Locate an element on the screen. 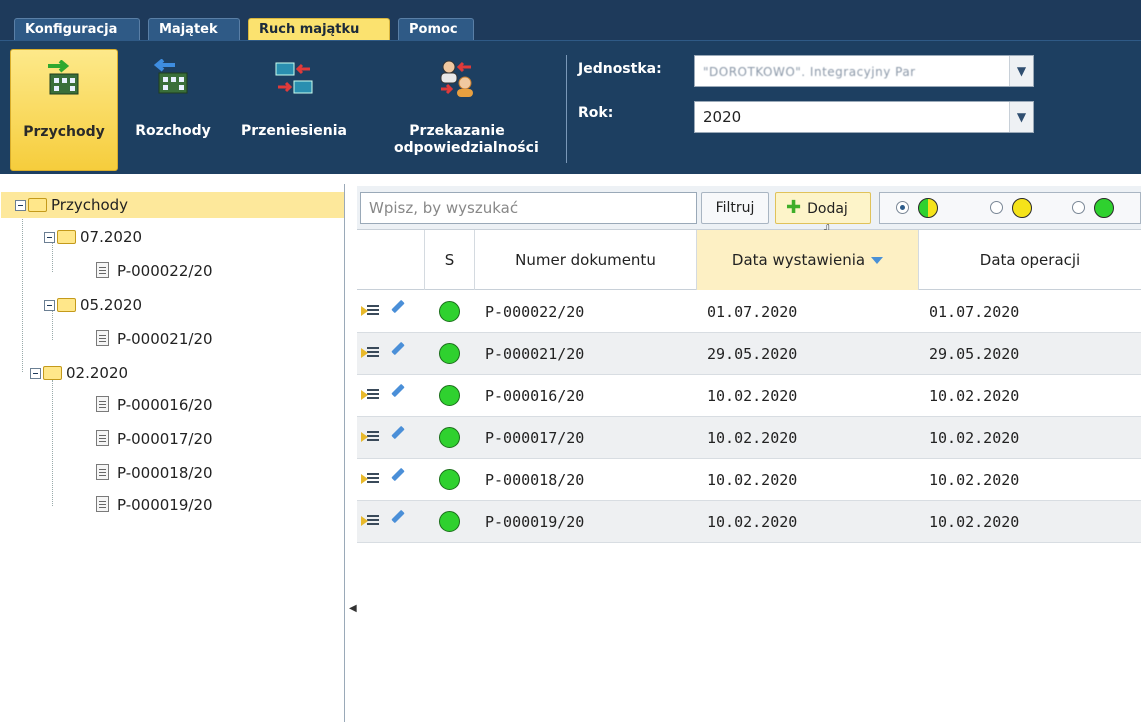 This screenshot has height=722, width=1141. tree-item-label: P-000022/20 is located at coordinates (165, 271).